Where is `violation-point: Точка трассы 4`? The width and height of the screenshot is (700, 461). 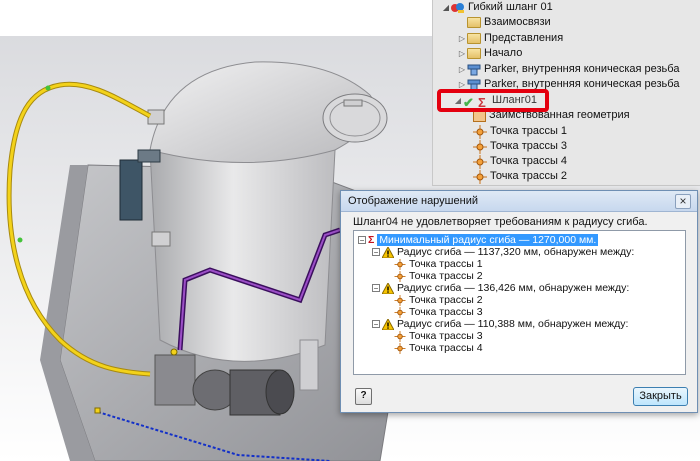 violation-point: Точка трассы 4 is located at coordinates (438, 348).